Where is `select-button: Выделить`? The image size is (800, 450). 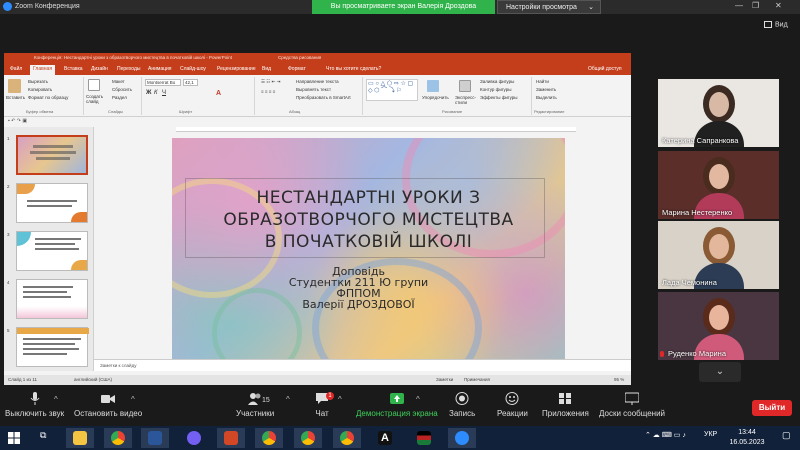
select-button: Выделить is located at coordinates (546, 97).